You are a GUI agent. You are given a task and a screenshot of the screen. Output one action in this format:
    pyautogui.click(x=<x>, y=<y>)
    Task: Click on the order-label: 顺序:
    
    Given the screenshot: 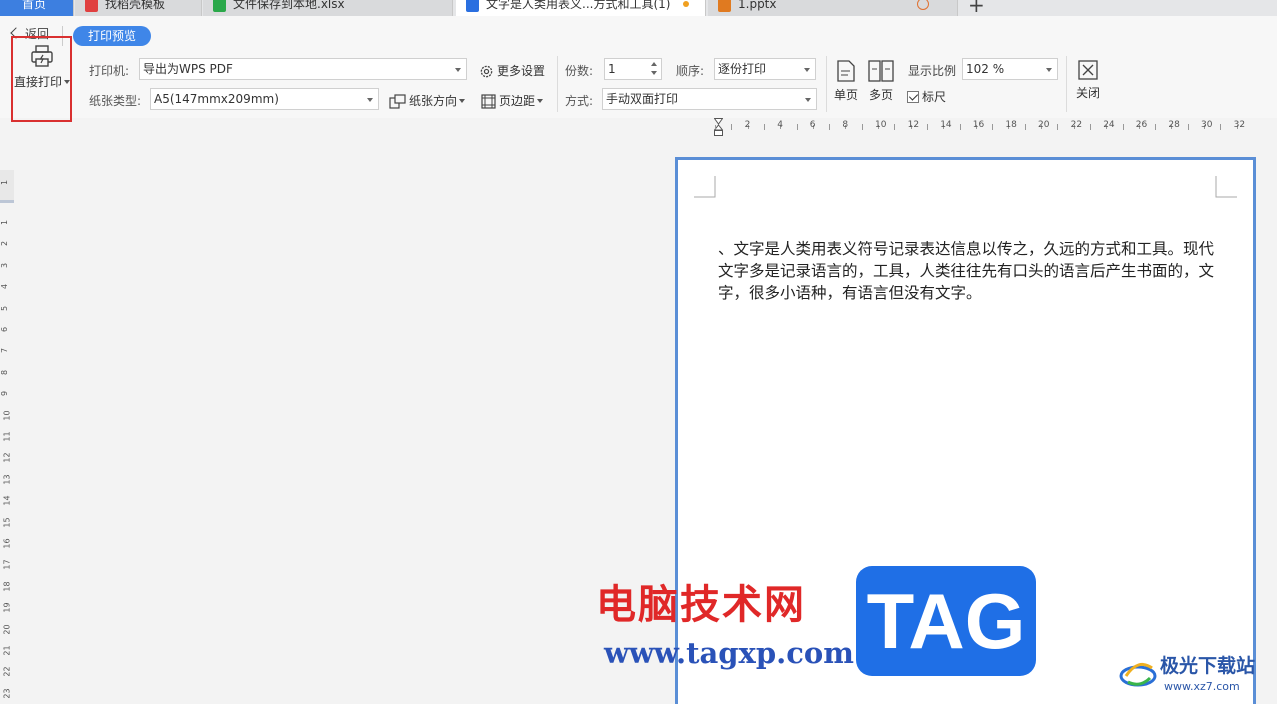 What is the action you would take?
    pyautogui.click(x=690, y=71)
    